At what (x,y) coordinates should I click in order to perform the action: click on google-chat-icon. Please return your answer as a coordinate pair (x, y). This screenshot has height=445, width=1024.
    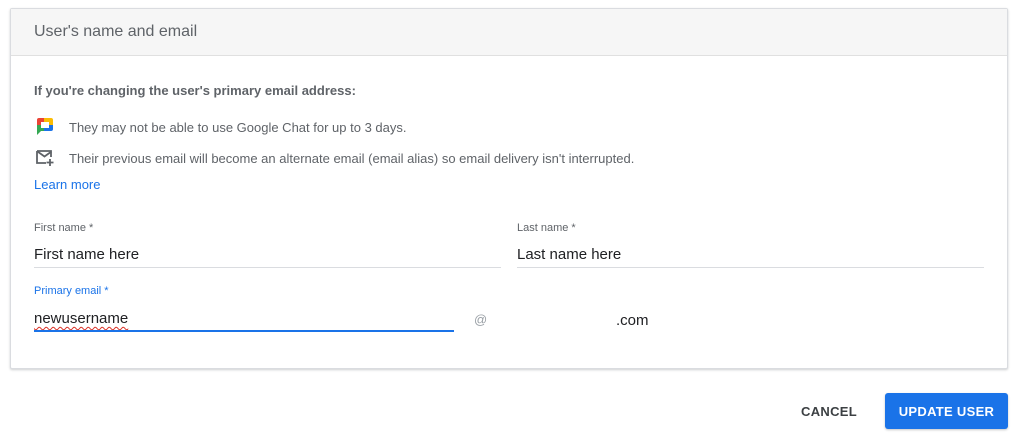
    Looking at the image, I should click on (45, 127).